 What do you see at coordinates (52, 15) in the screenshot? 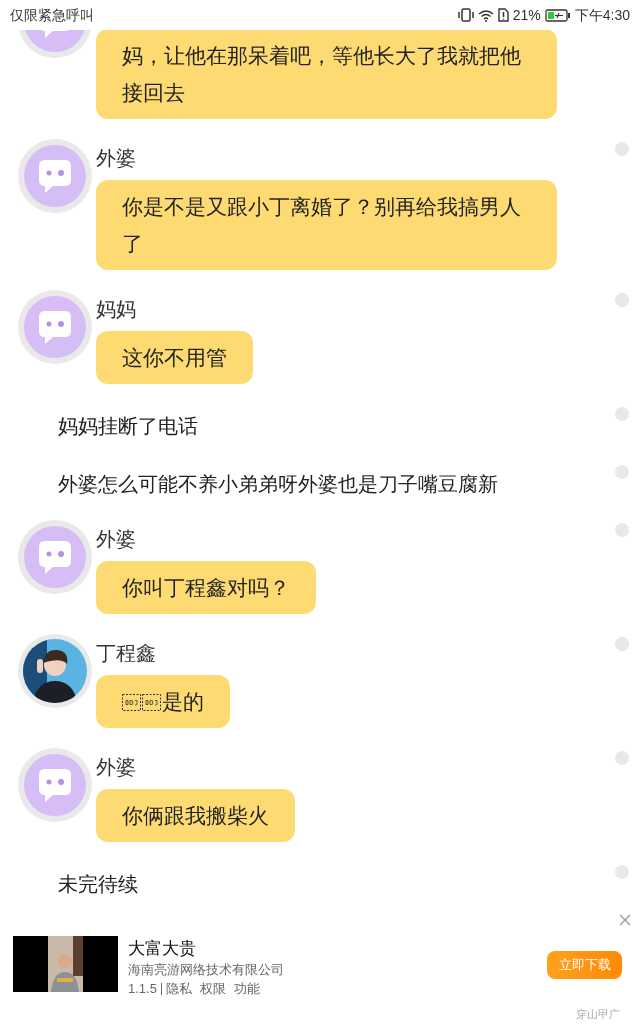
I see `carrier-text: 仅限紧急呼叫` at bounding box center [52, 15].